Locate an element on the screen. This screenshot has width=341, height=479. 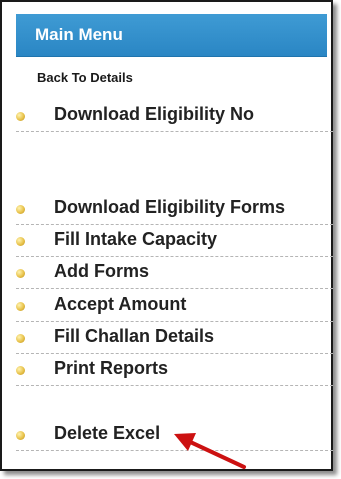
arrow-icon is located at coordinates (210, 451).